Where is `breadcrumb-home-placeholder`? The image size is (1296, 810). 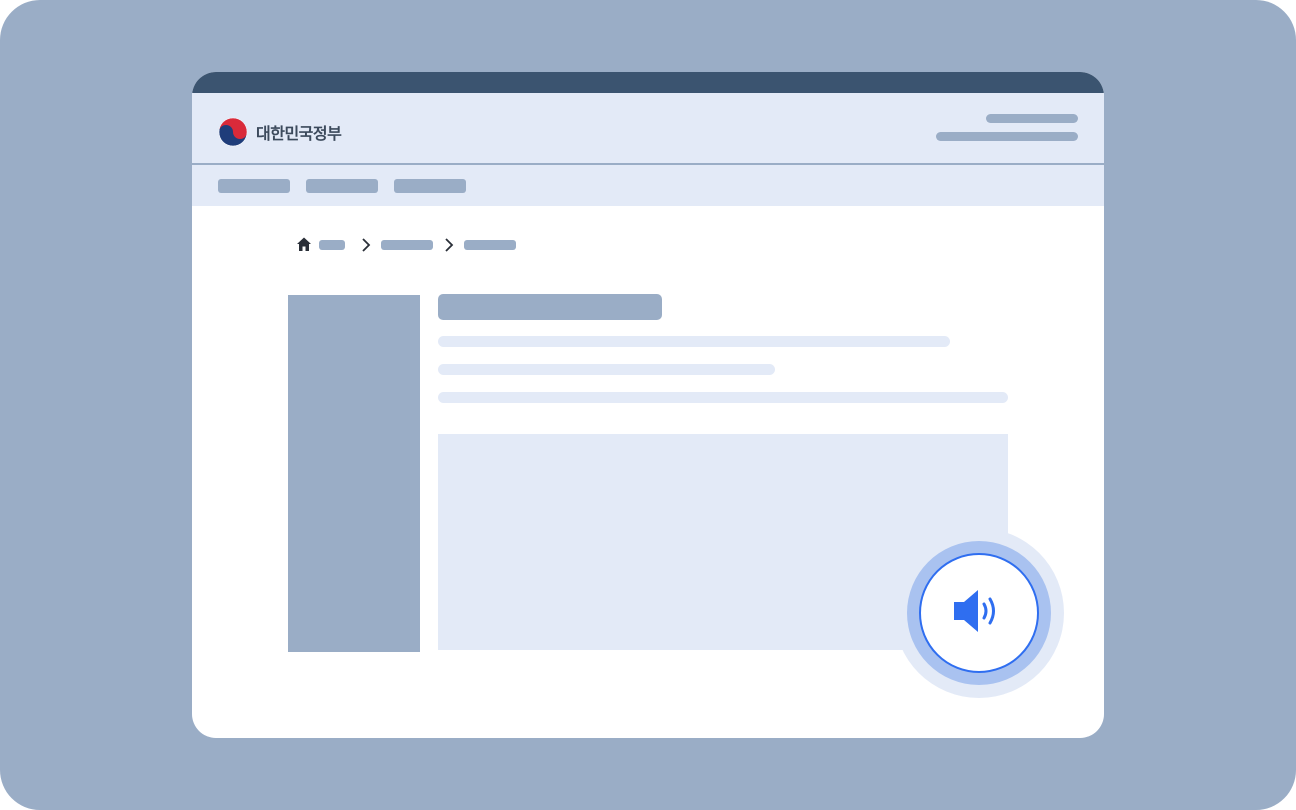
breadcrumb-home-placeholder is located at coordinates (332, 245).